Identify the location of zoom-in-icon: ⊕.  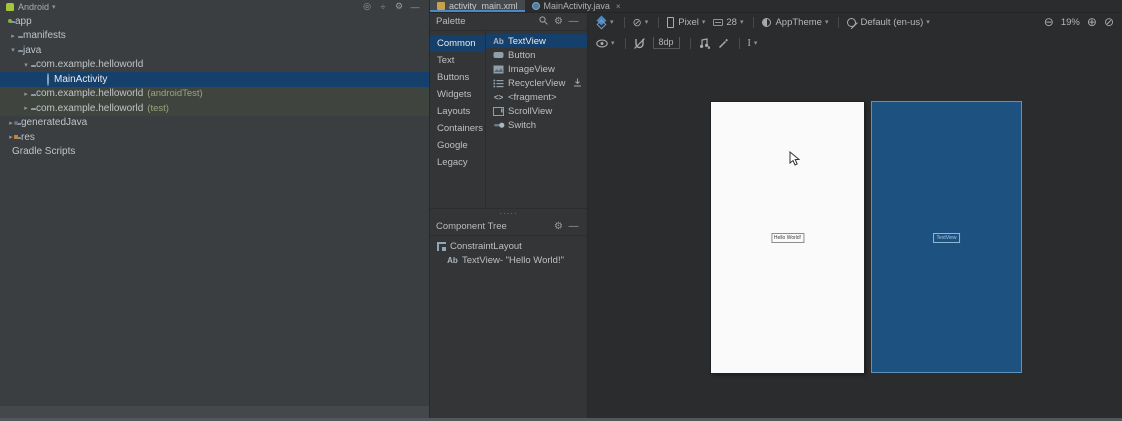
(1092, 22).